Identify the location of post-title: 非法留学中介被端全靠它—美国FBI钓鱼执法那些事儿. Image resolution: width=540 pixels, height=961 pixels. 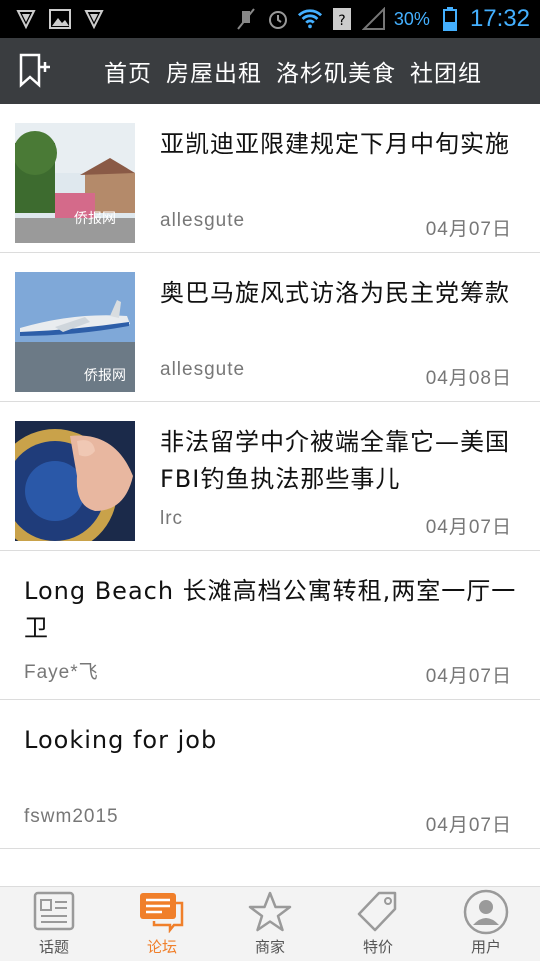
(335, 460).